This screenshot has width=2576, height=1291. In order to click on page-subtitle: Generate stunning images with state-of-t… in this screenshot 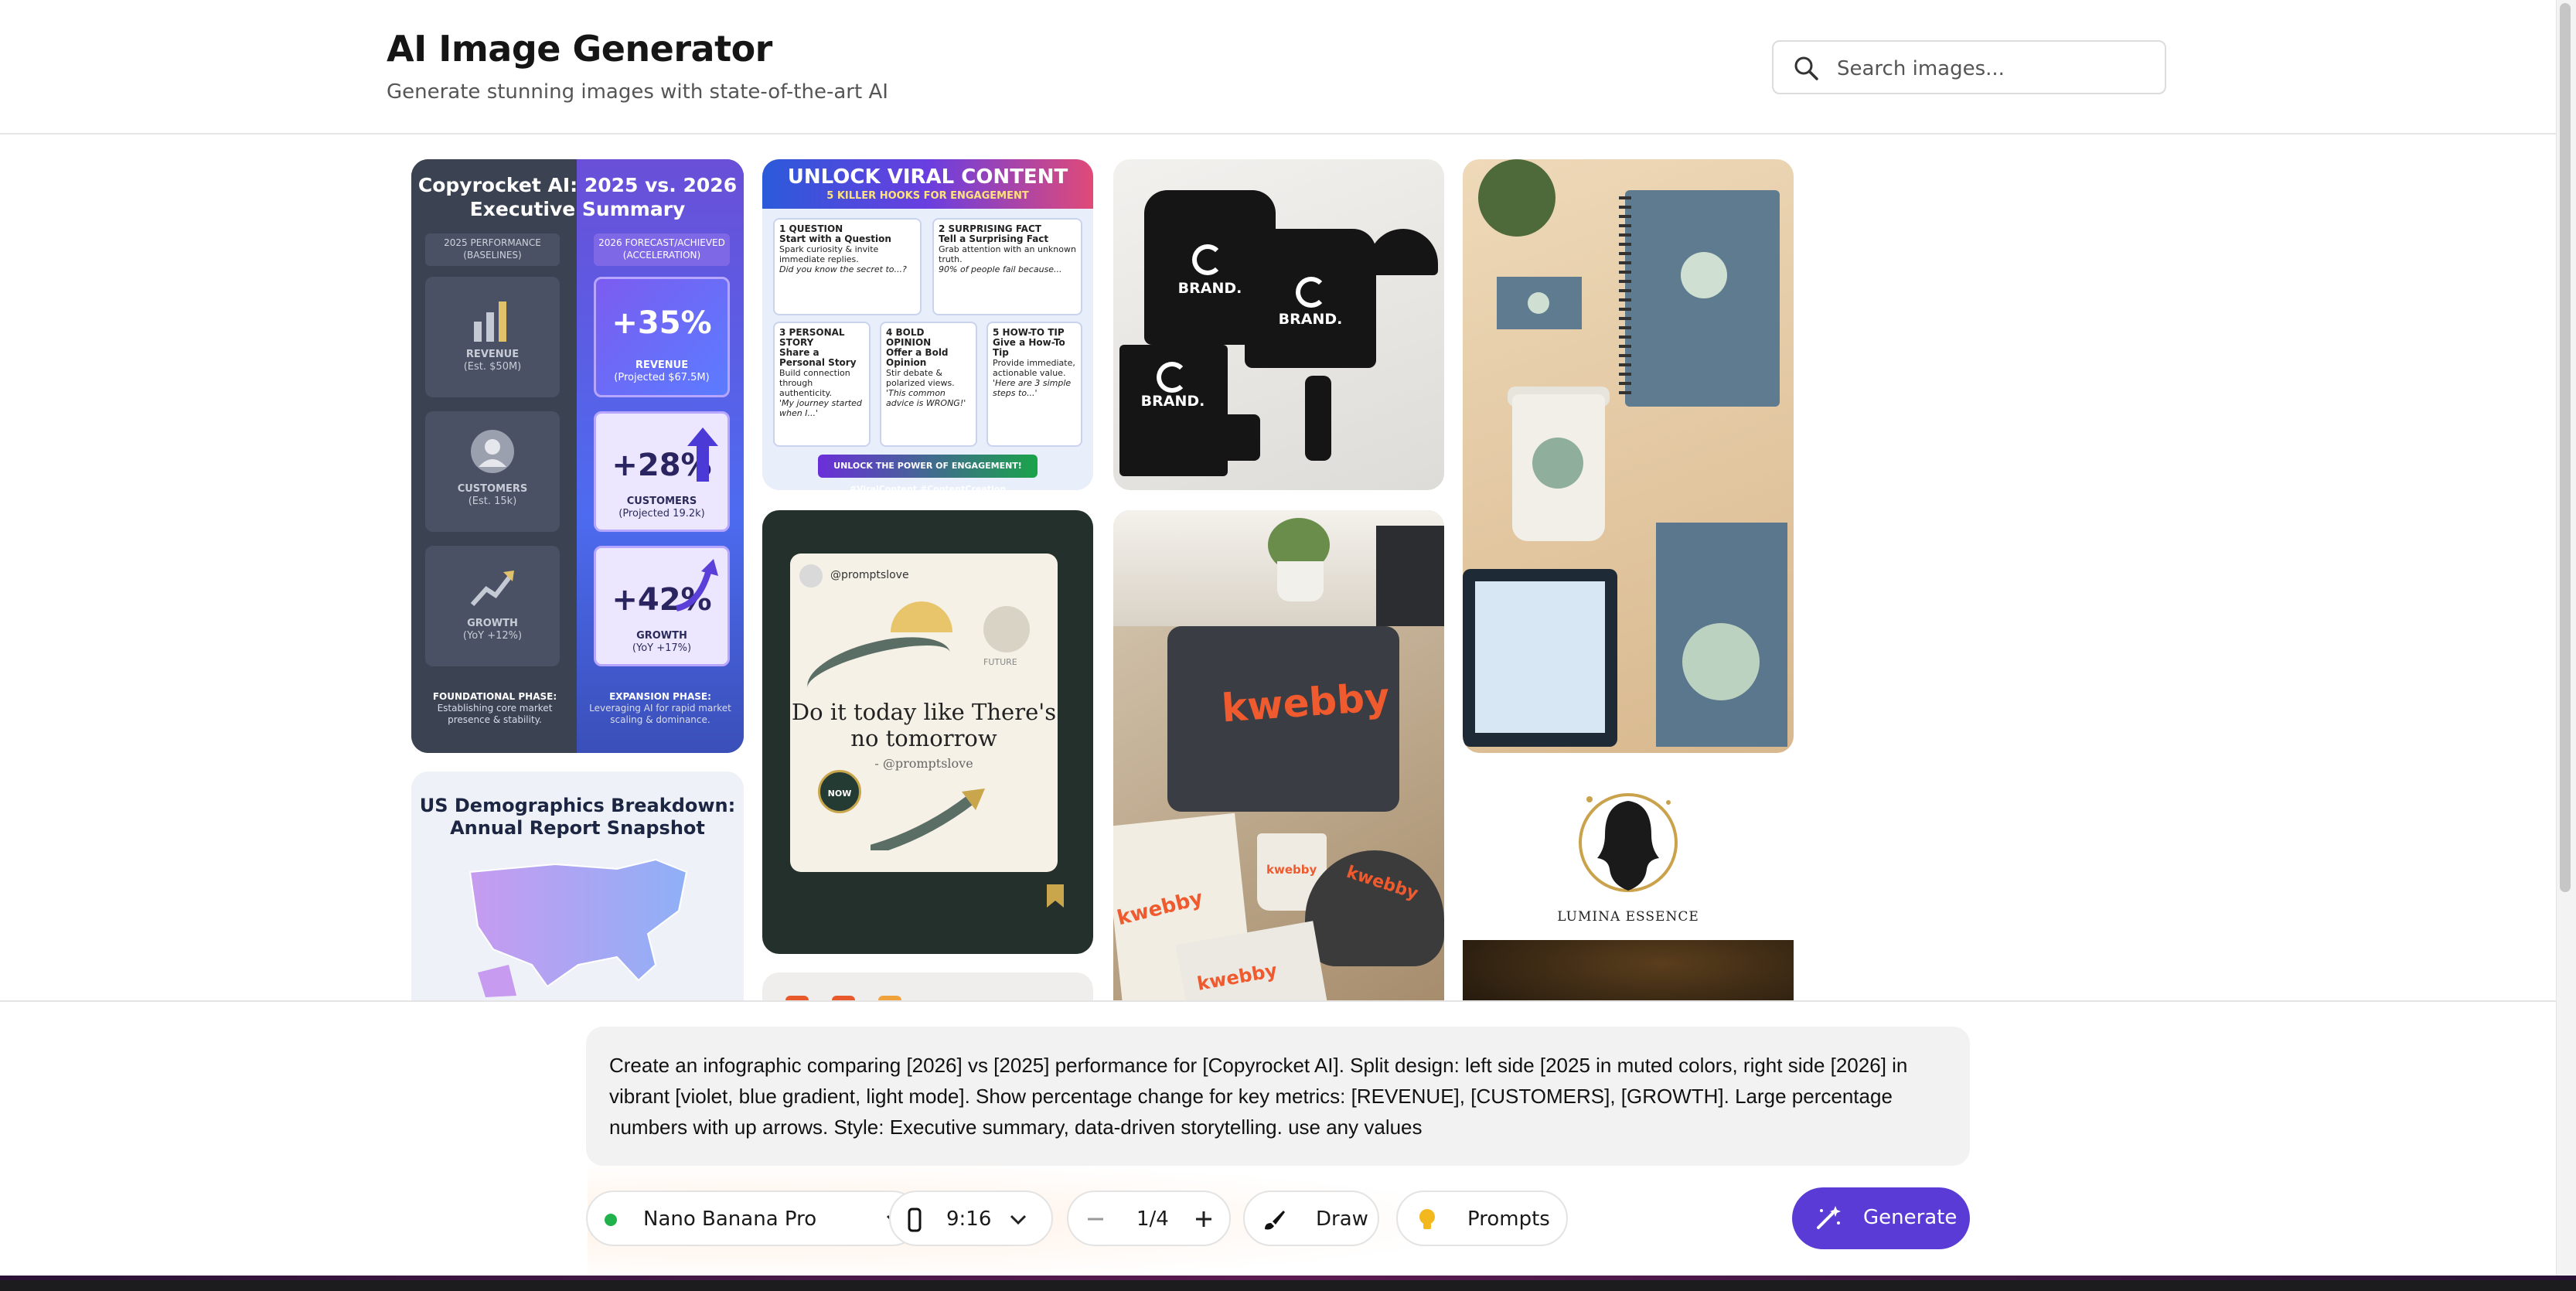, I will do `click(637, 92)`.